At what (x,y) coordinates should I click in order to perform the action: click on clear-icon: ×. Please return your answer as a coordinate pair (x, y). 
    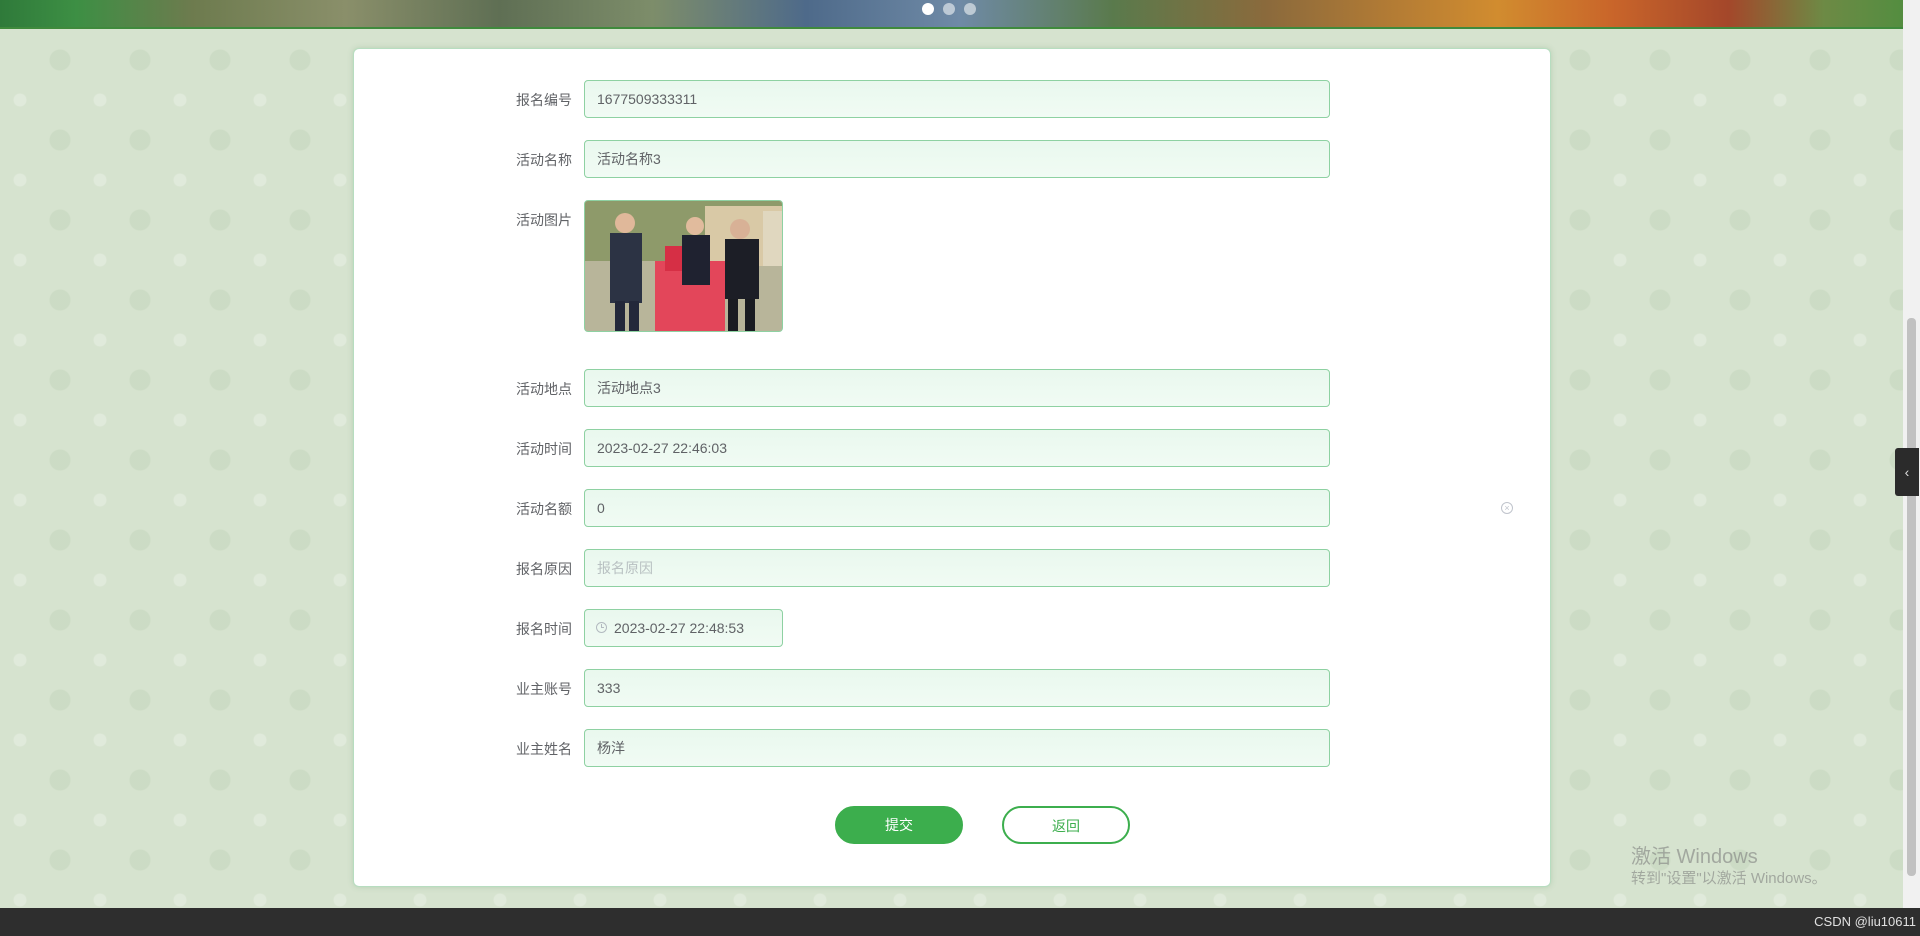
    Looking at the image, I should click on (1507, 508).